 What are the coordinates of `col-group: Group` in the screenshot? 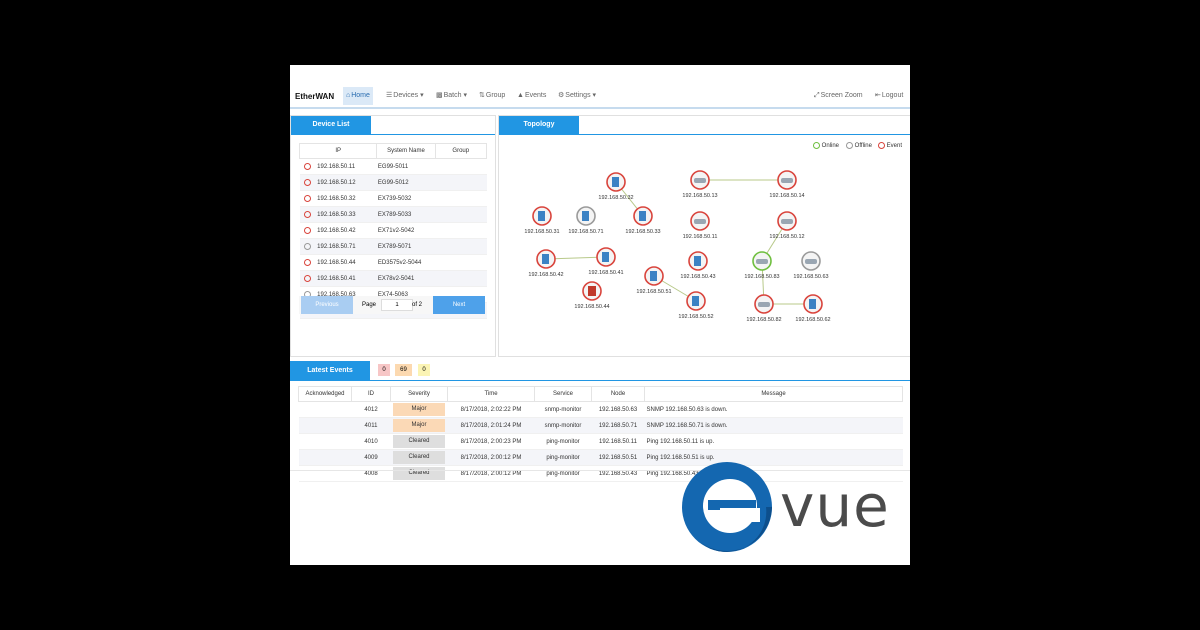 It's located at (461, 151).